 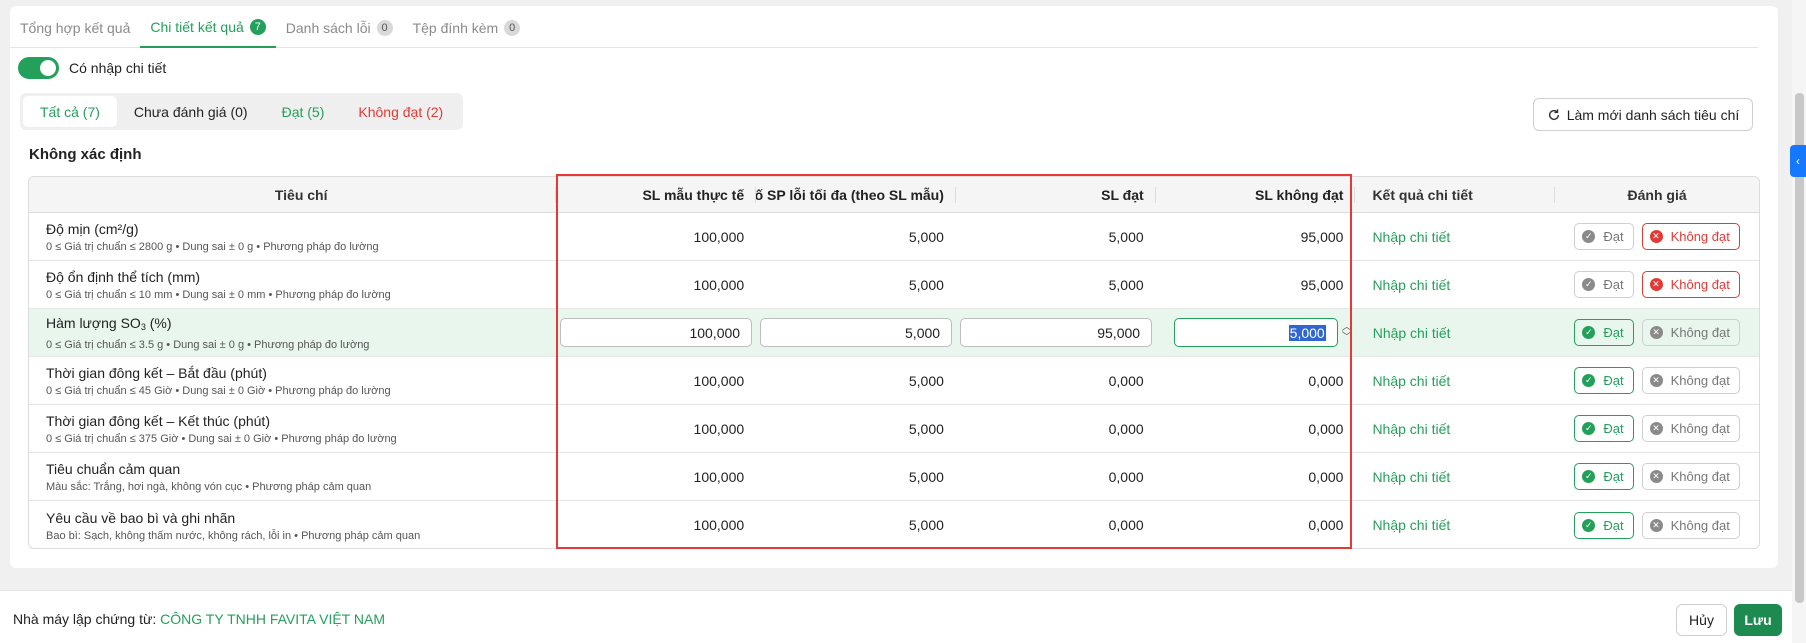 I want to click on chevron-up-icon: ︿, so click(x=1347, y=327).